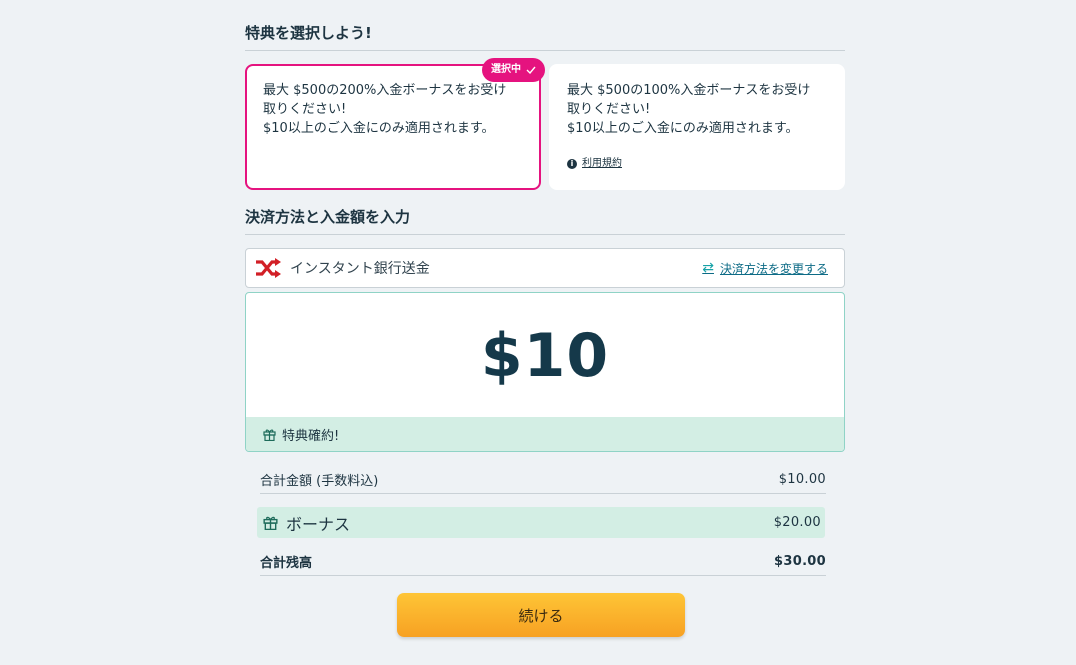  I want to click on change-method-link: ⇄ 決済方法を変更する, so click(765, 268).